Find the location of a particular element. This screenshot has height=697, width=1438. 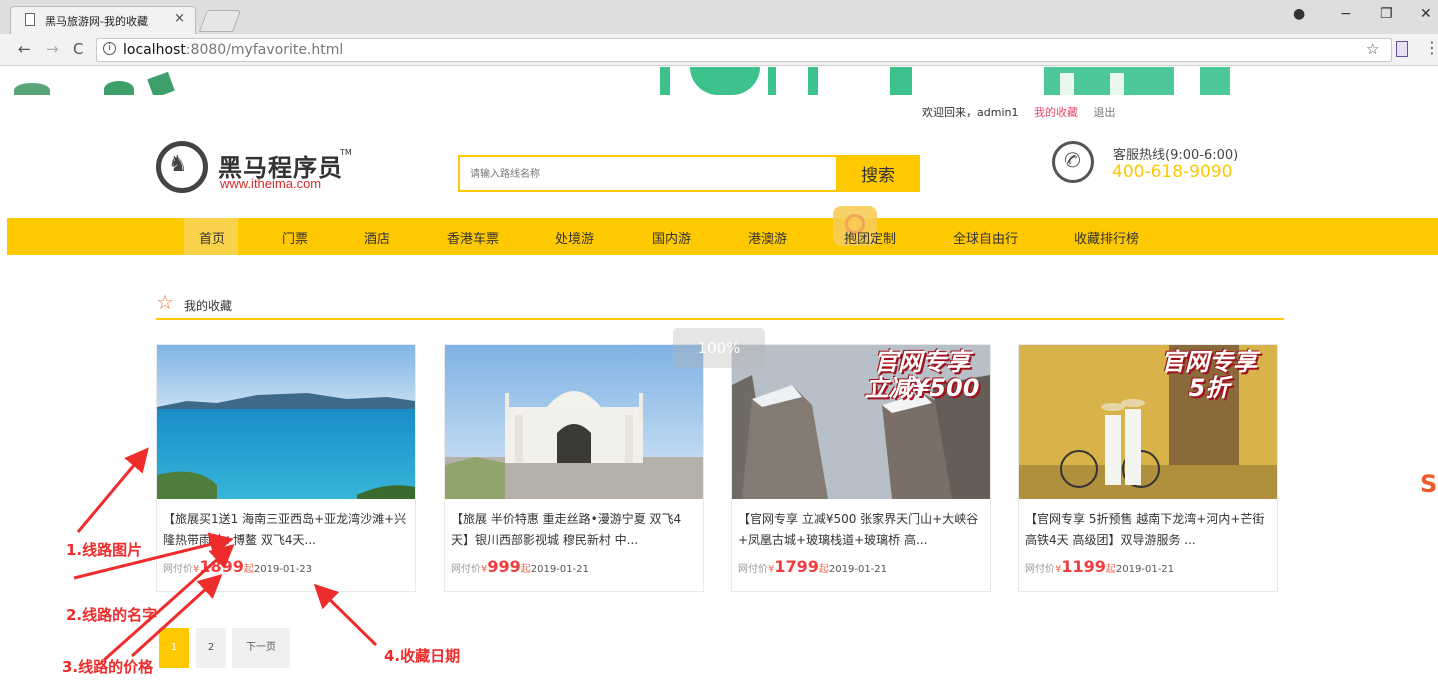

annotation-label-name: 2.线路的名字 is located at coordinates (112, 615).